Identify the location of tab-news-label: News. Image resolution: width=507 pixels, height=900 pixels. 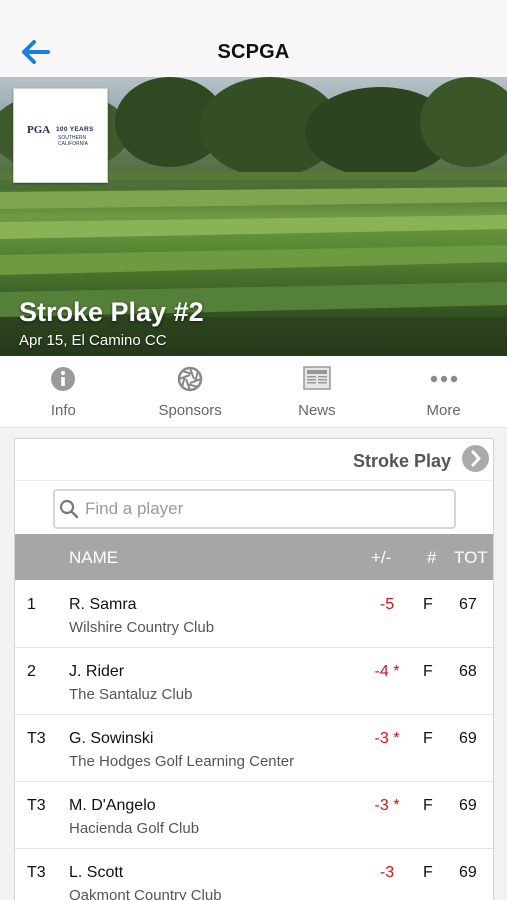
(317, 410).